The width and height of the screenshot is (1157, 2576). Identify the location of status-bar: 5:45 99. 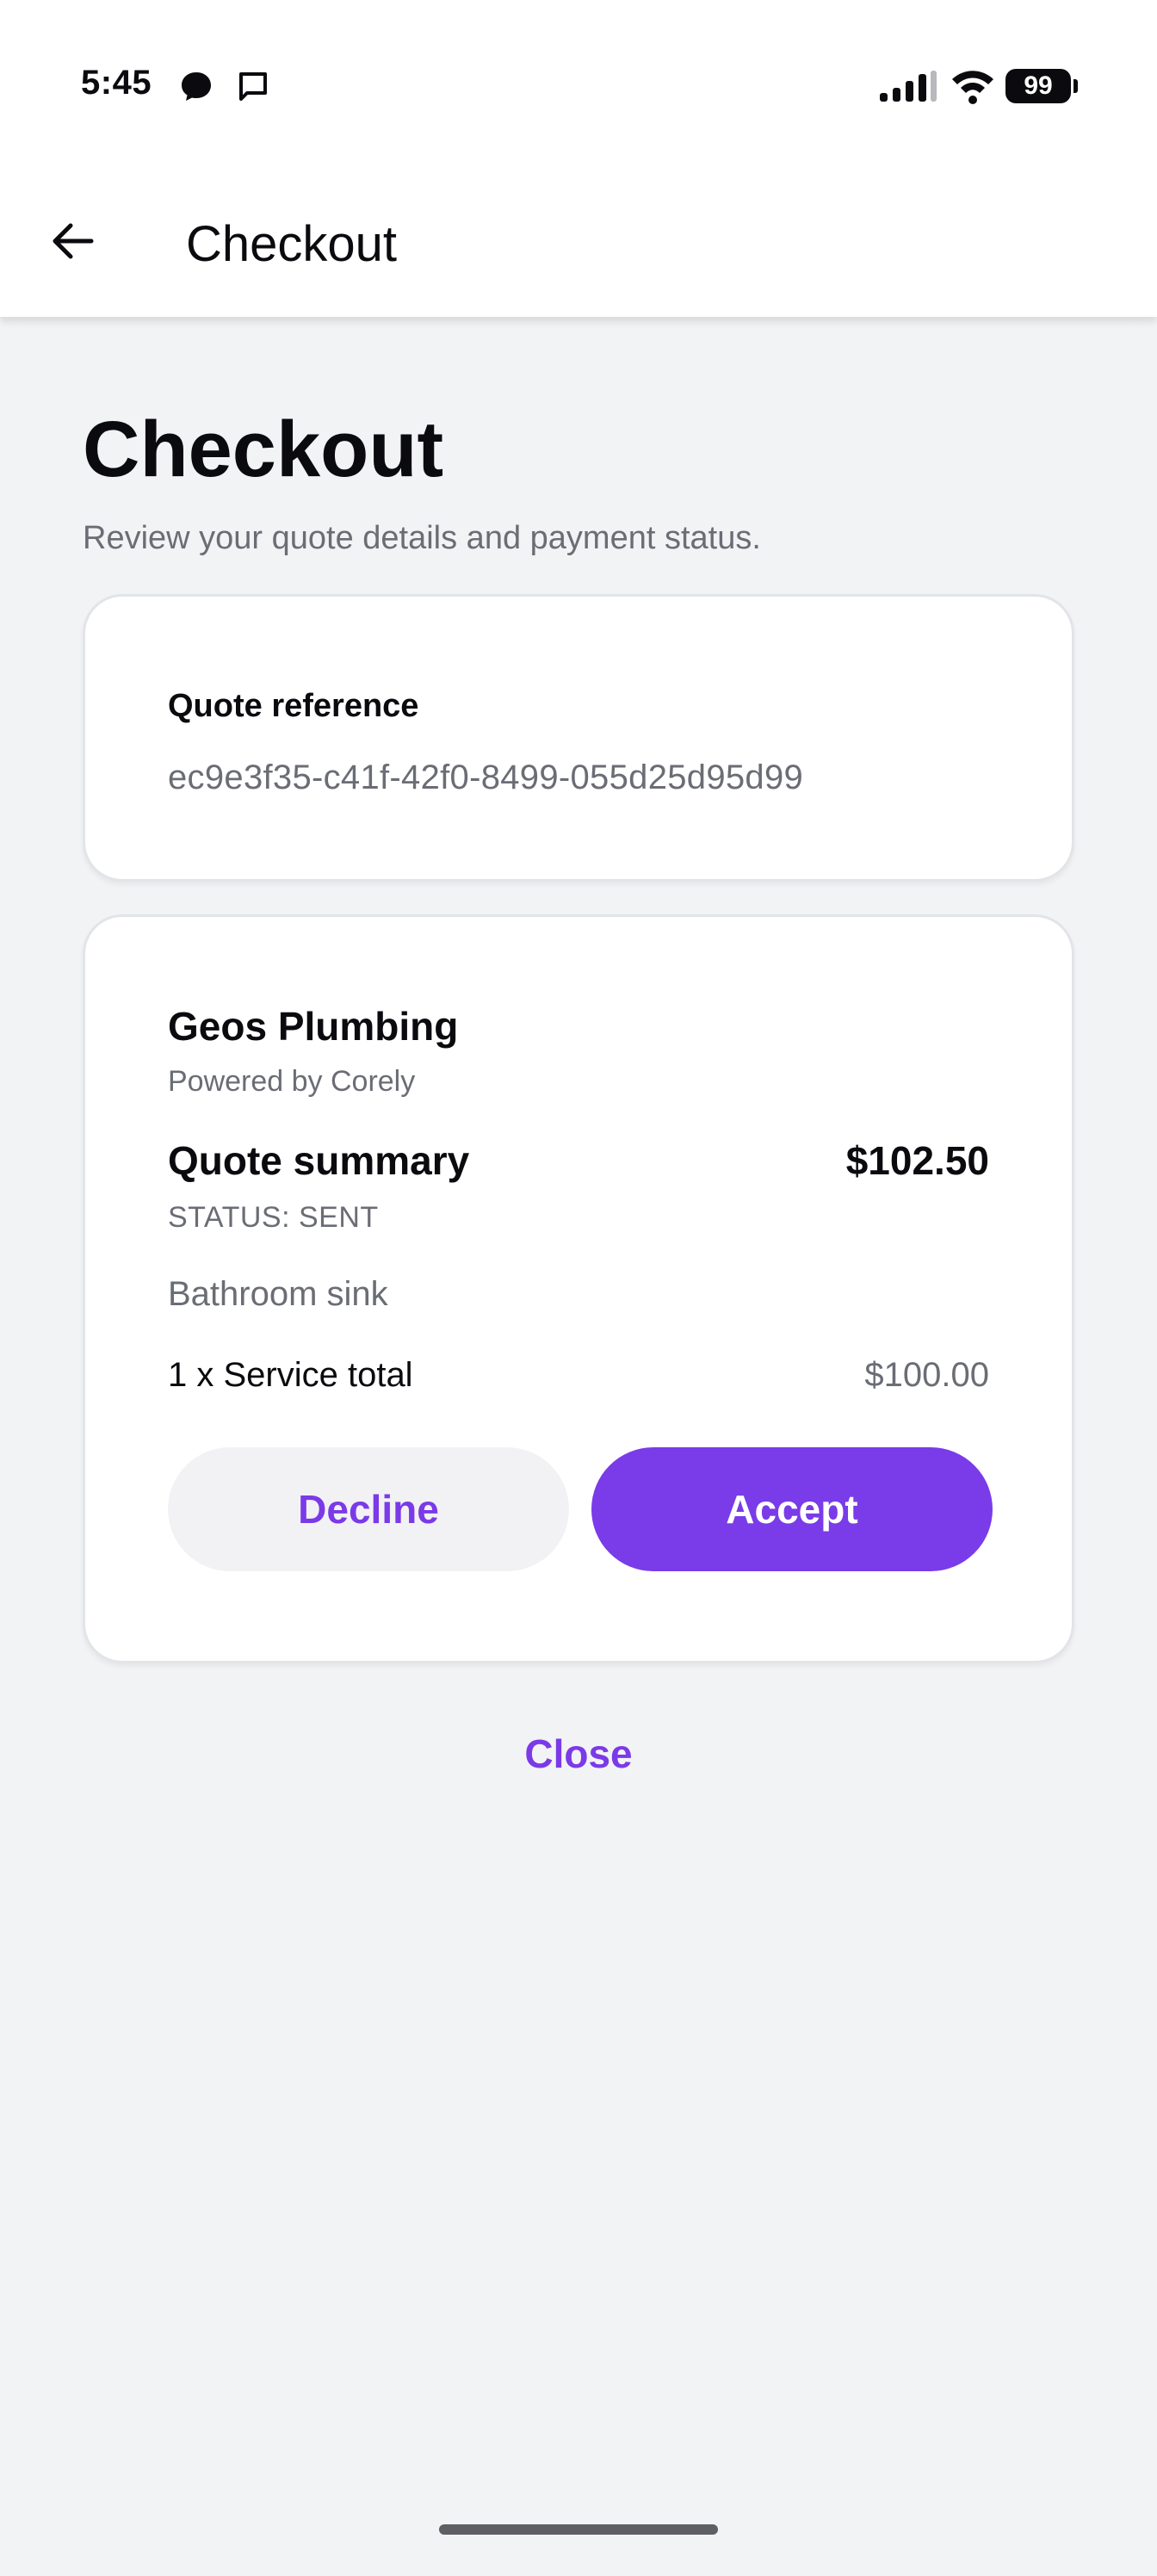
(579, 86).